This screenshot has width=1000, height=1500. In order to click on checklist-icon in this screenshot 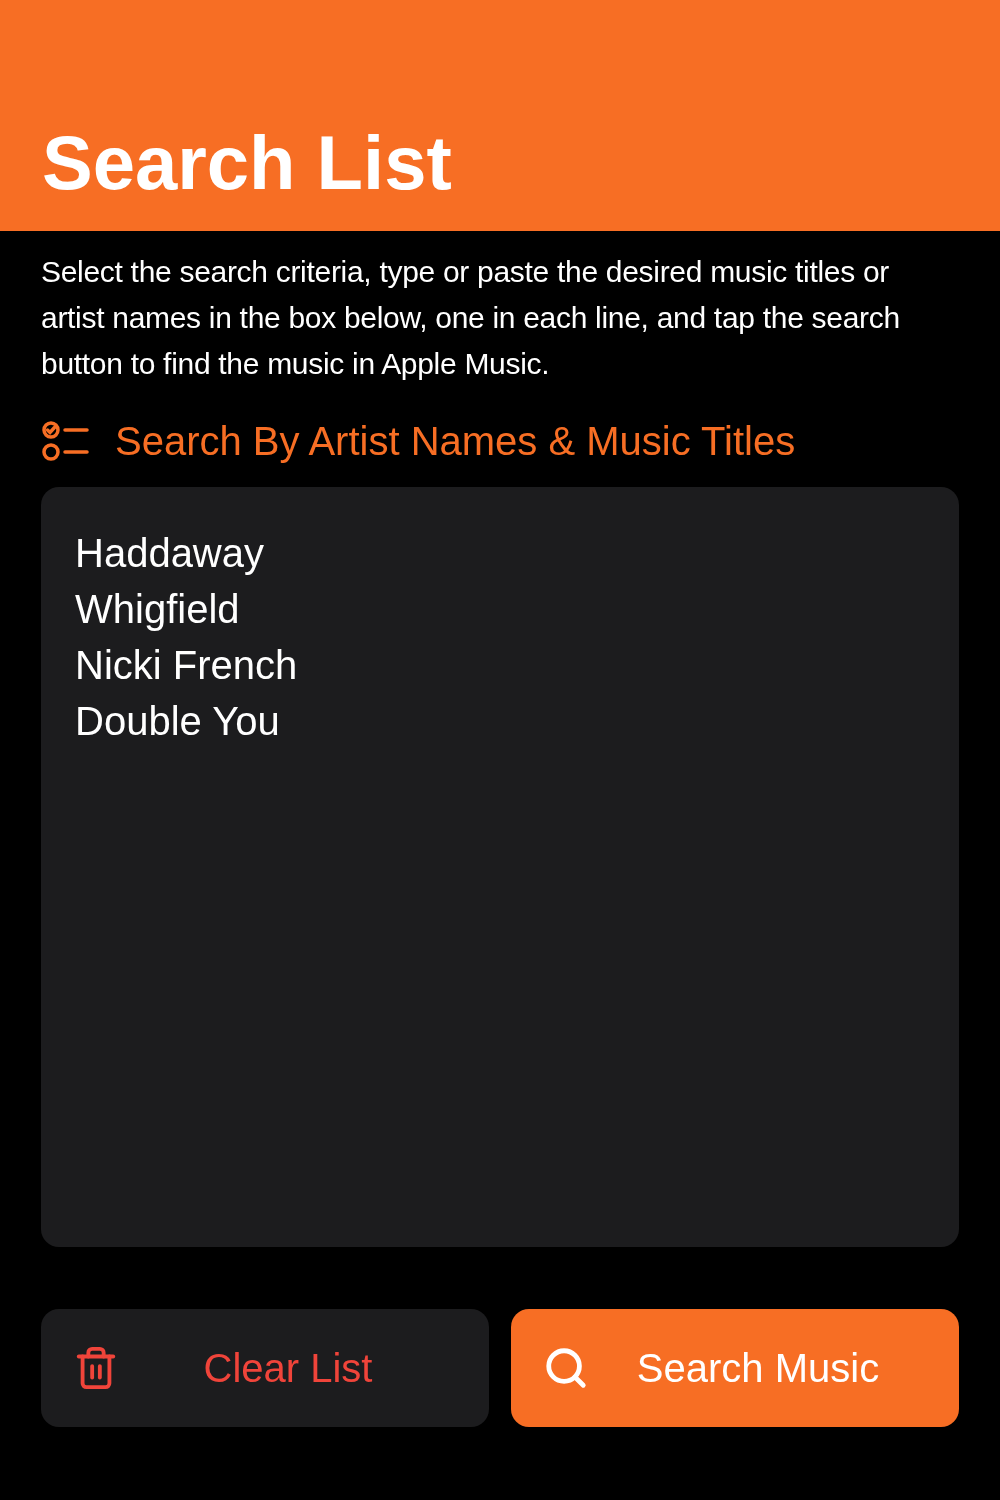, I will do `click(66, 441)`.